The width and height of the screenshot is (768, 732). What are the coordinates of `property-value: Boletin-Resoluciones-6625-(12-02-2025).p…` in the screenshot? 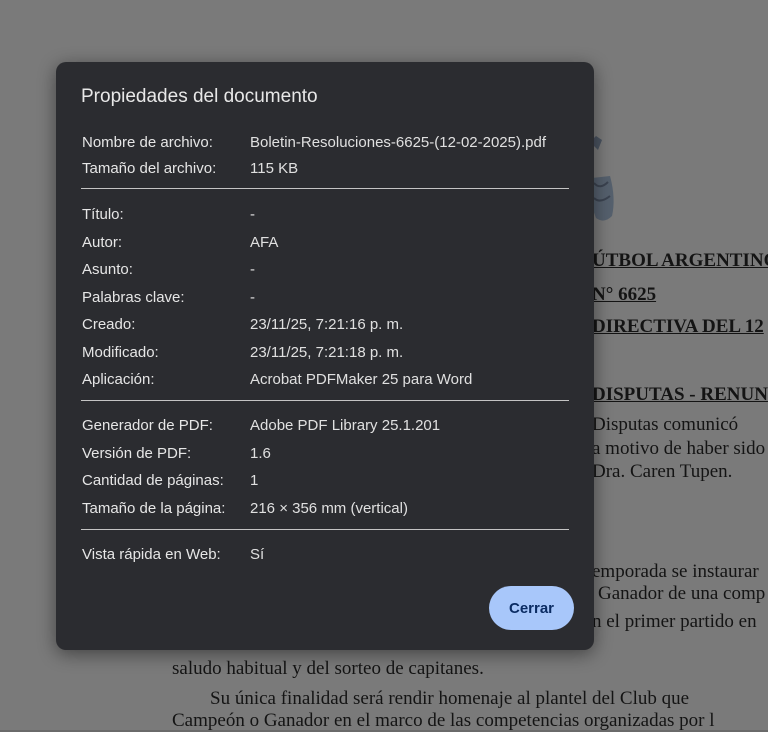 It's located at (398, 142).